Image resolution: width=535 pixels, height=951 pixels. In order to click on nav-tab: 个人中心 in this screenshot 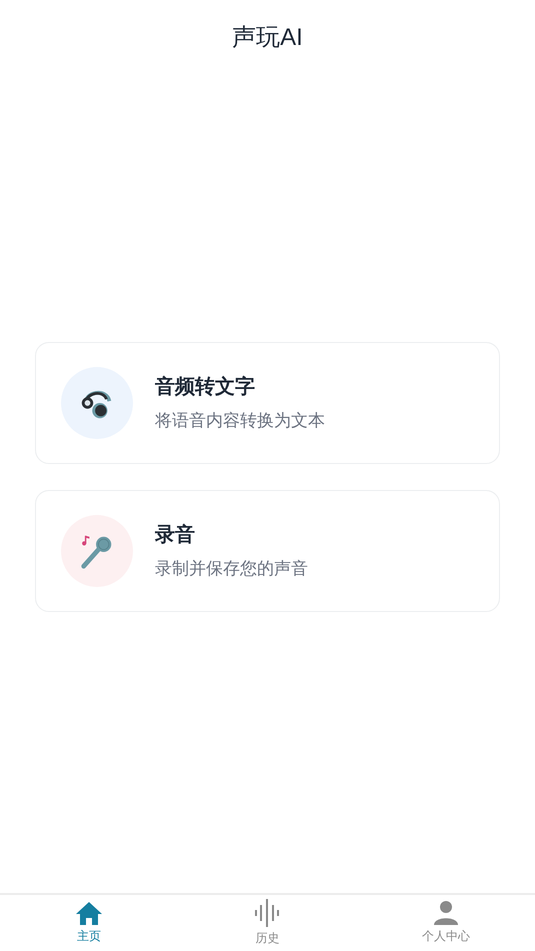, I will do `click(445, 923)`.